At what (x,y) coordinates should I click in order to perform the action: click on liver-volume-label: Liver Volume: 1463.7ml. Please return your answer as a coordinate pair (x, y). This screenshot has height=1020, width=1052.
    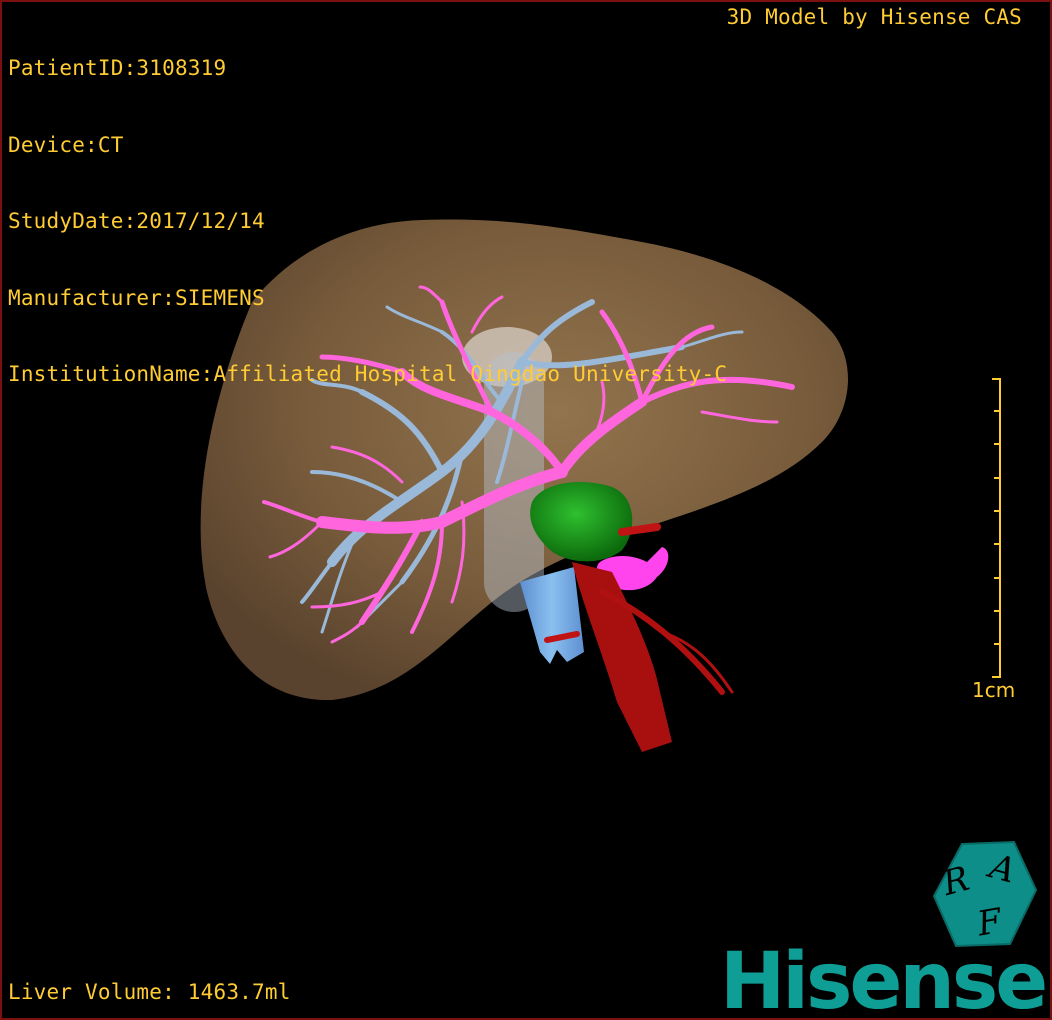
    Looking at the image, I should click on (149, 992).